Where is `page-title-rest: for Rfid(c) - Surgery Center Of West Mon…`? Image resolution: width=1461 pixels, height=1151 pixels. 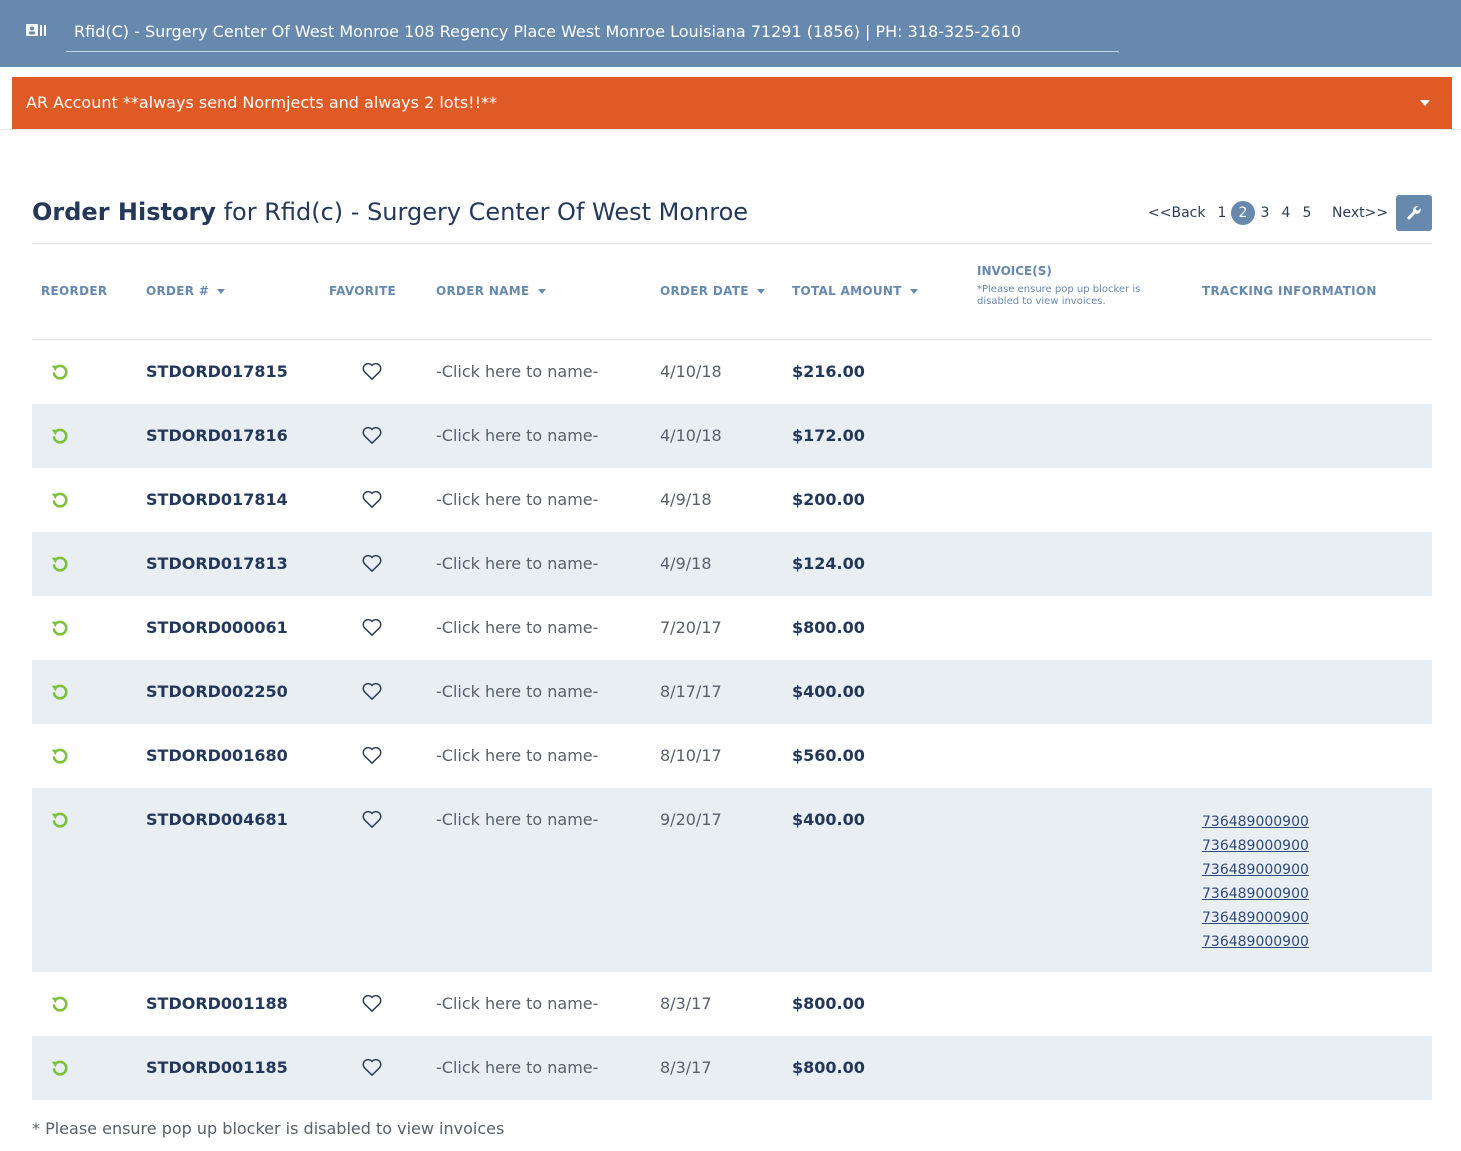 page-title-rest: for Rfid(c) - Surgery Center Of West Mon… is located at coordinates (482, 212).